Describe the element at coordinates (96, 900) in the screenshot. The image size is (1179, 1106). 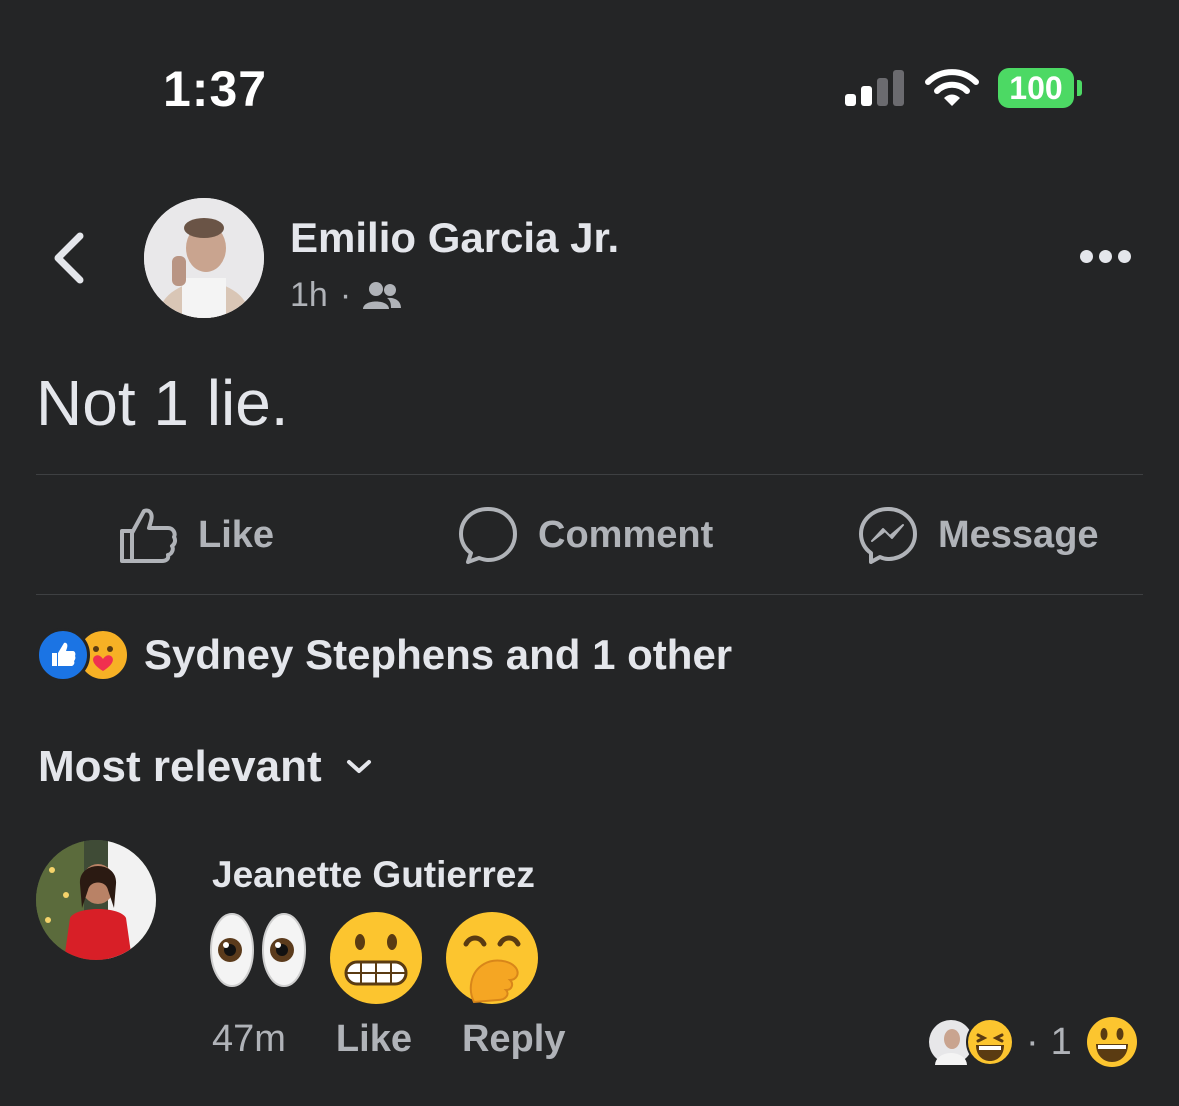
I see `commenter-avatar` at that location.